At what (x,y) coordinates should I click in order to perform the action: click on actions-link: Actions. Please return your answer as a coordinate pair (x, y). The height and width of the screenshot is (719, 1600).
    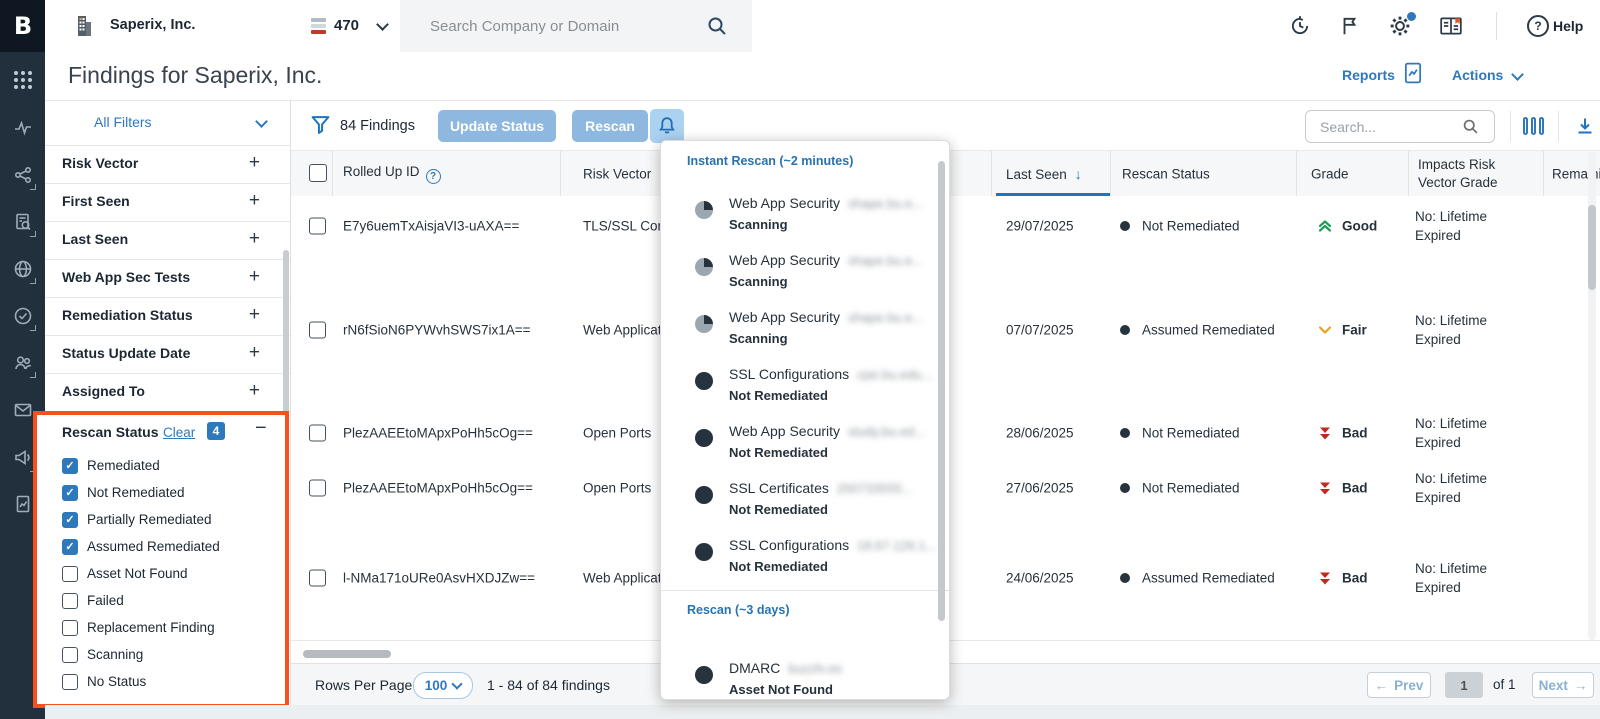
    Looking at the image, I should click on (1477, 75).